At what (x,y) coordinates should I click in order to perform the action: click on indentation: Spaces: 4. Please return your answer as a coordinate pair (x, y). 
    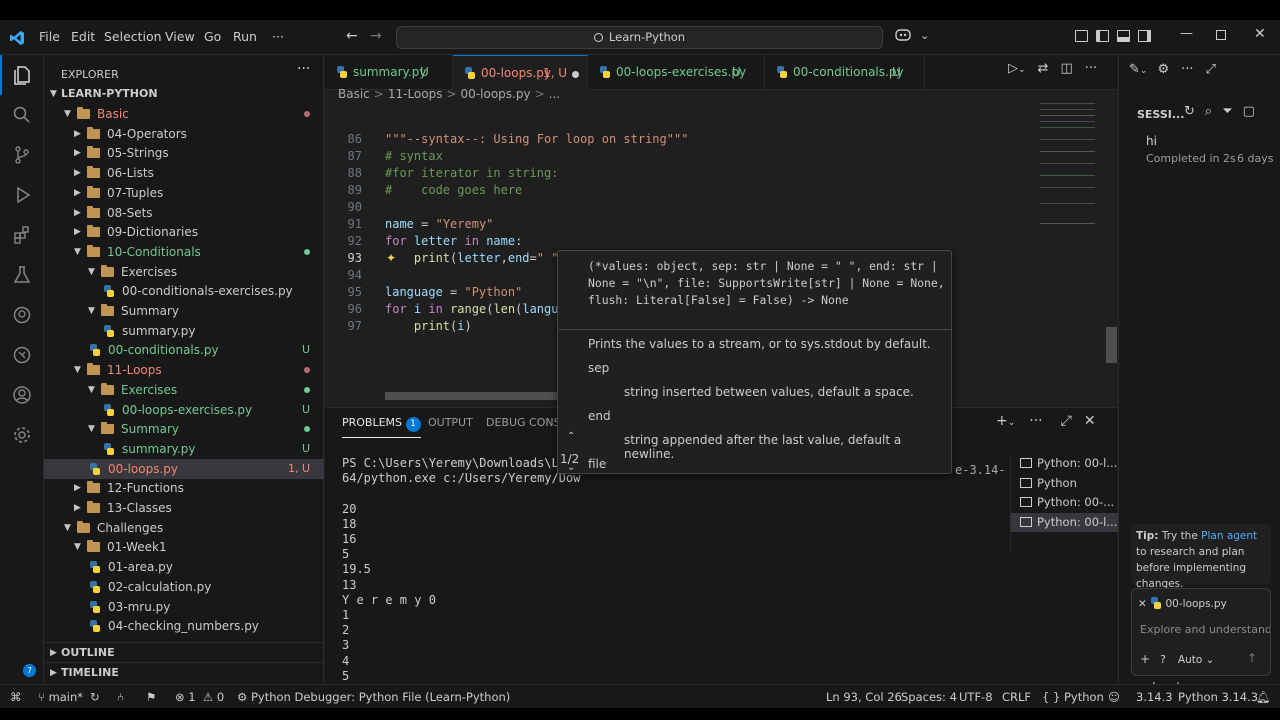
    Looking at the image, I should click on (929, 697).